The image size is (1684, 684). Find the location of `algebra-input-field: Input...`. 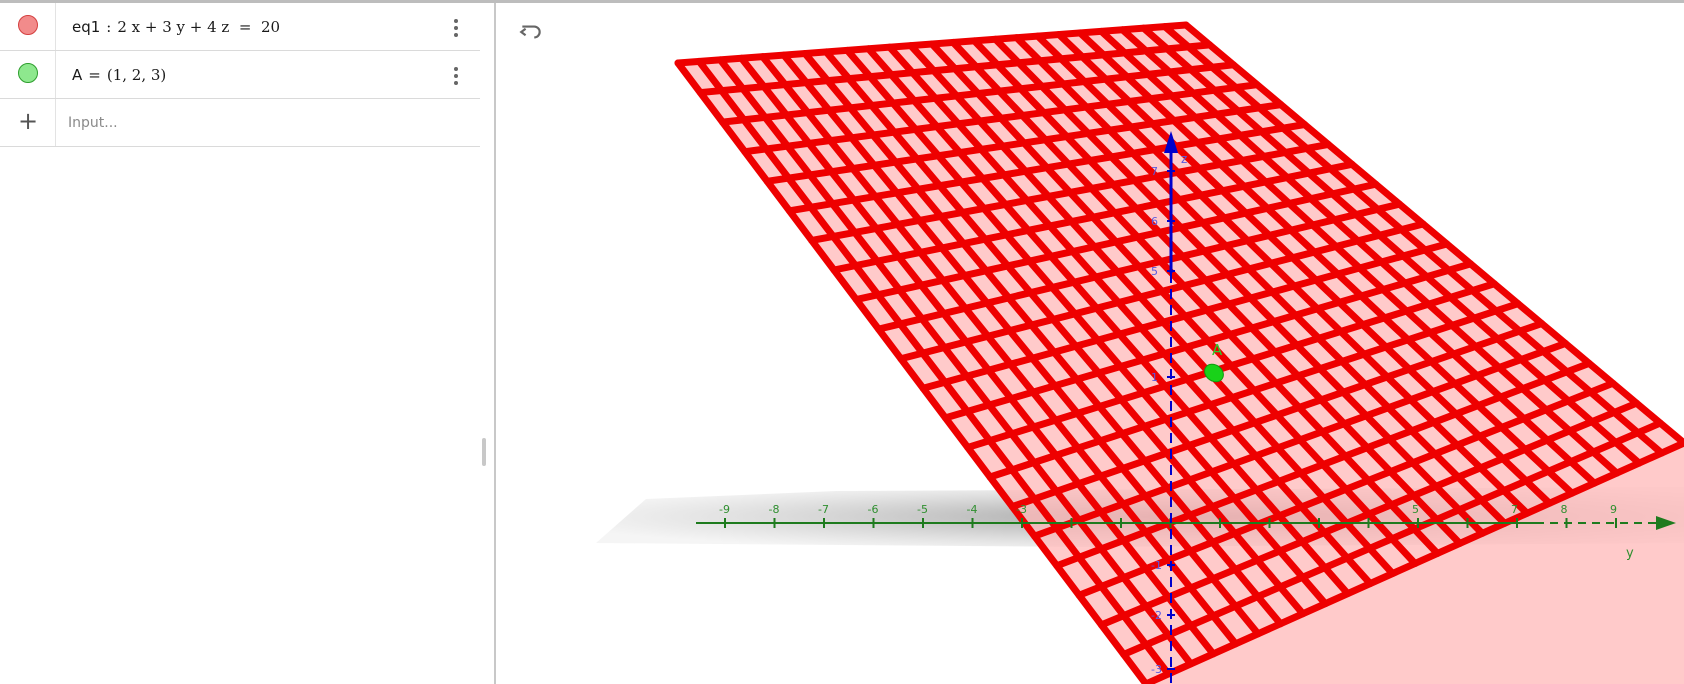

algebra-input-field: Input... is located at coordinates (93, 122).